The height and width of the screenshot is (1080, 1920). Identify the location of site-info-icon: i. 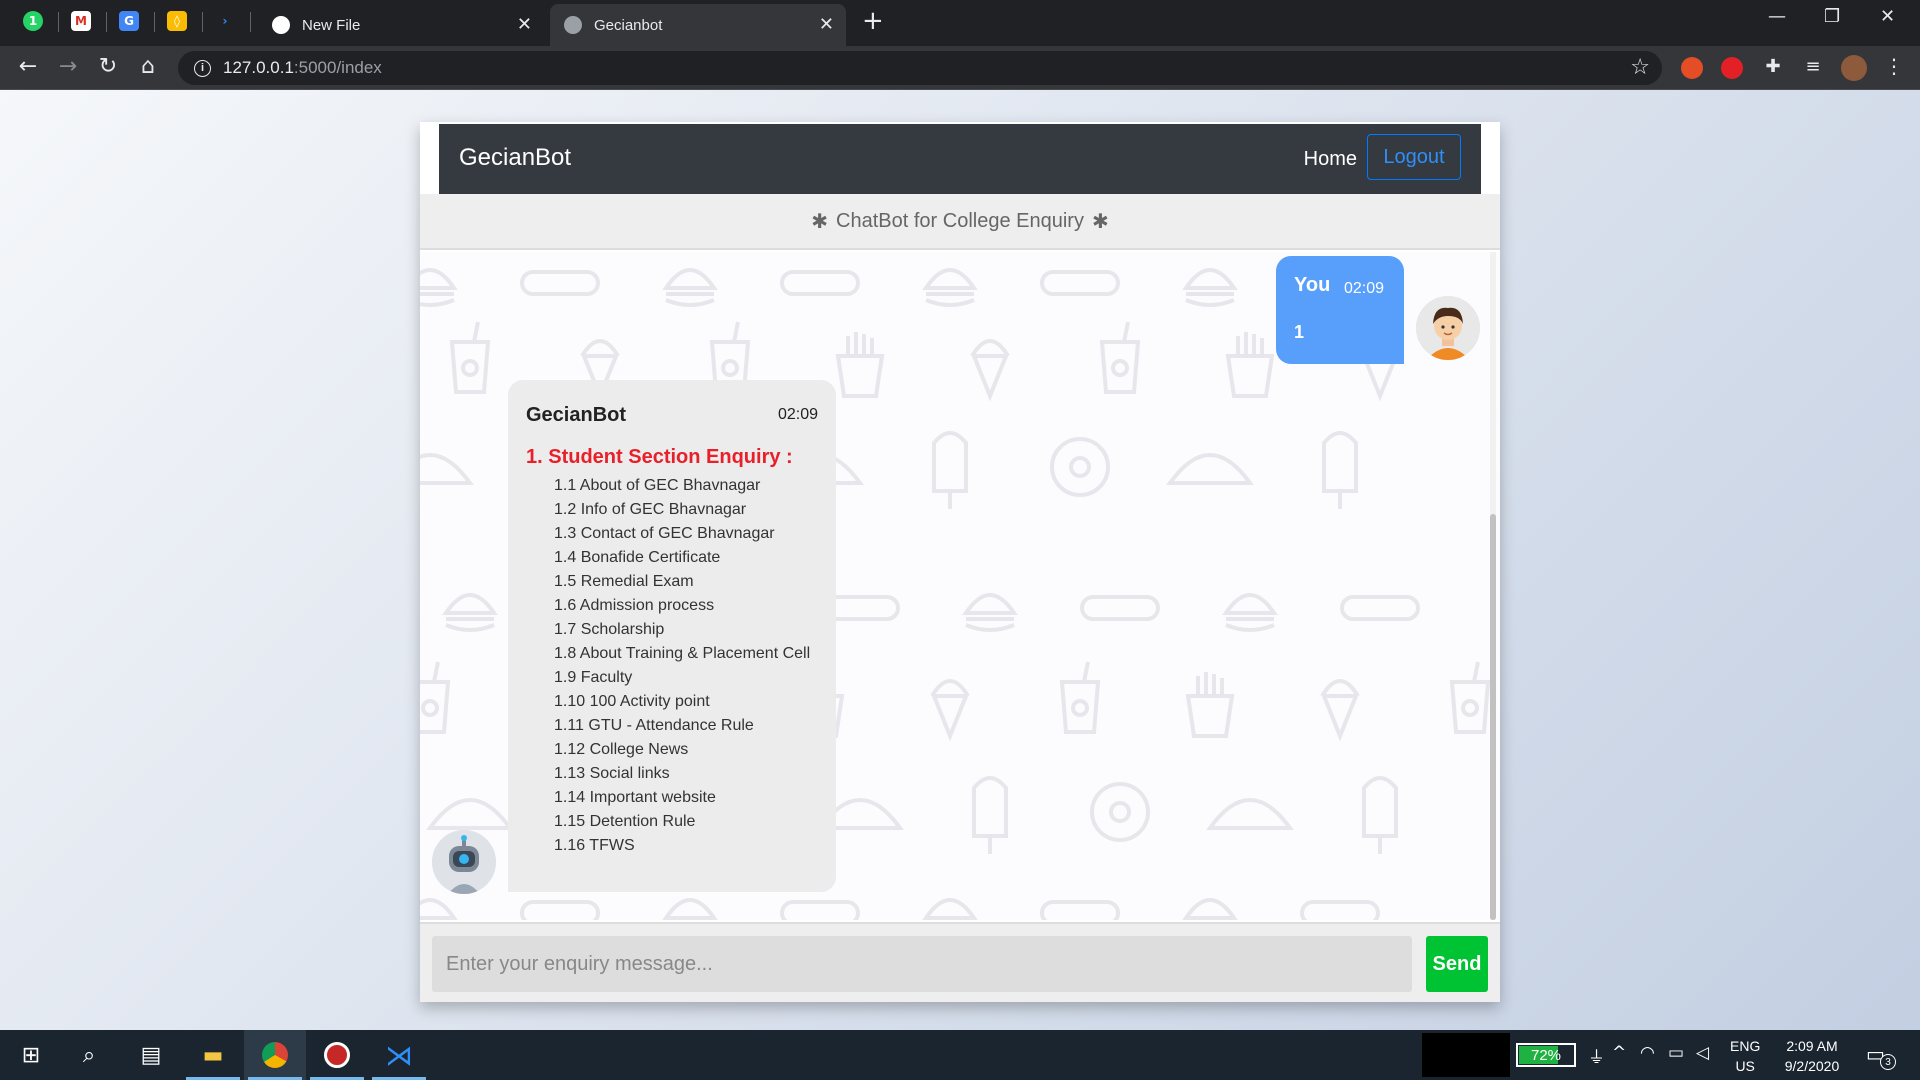
(202, 68).